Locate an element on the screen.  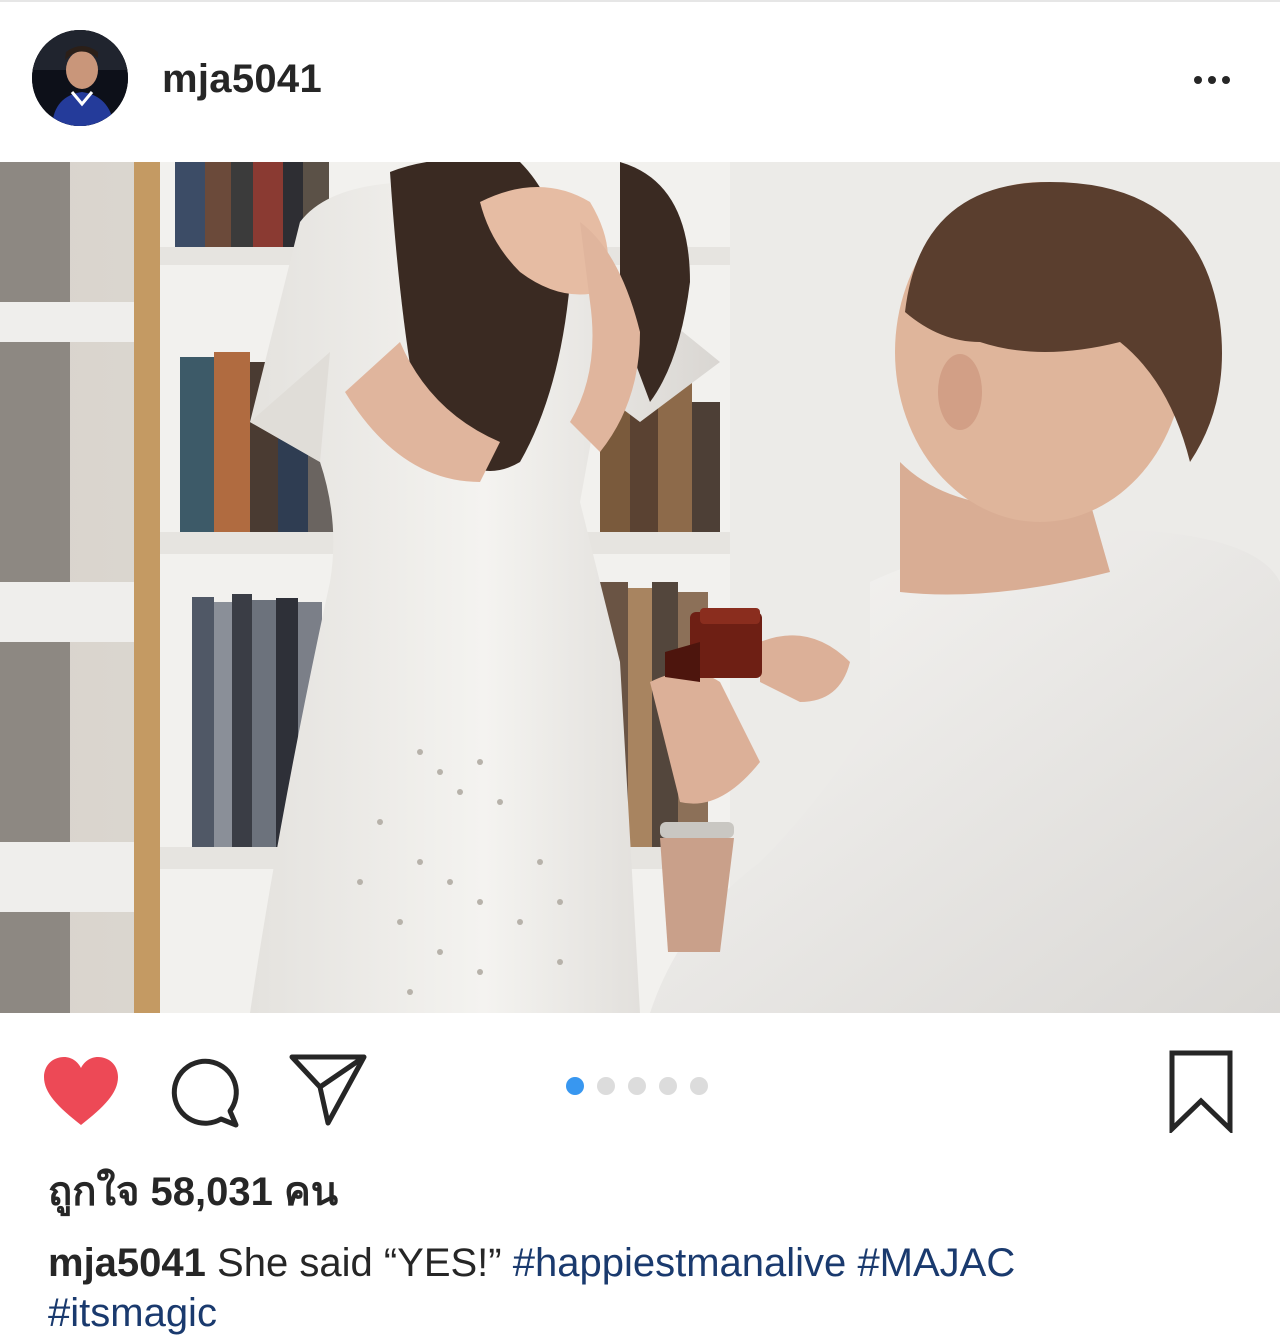
paper-plane-icon is located at coordinates (328, 1090).